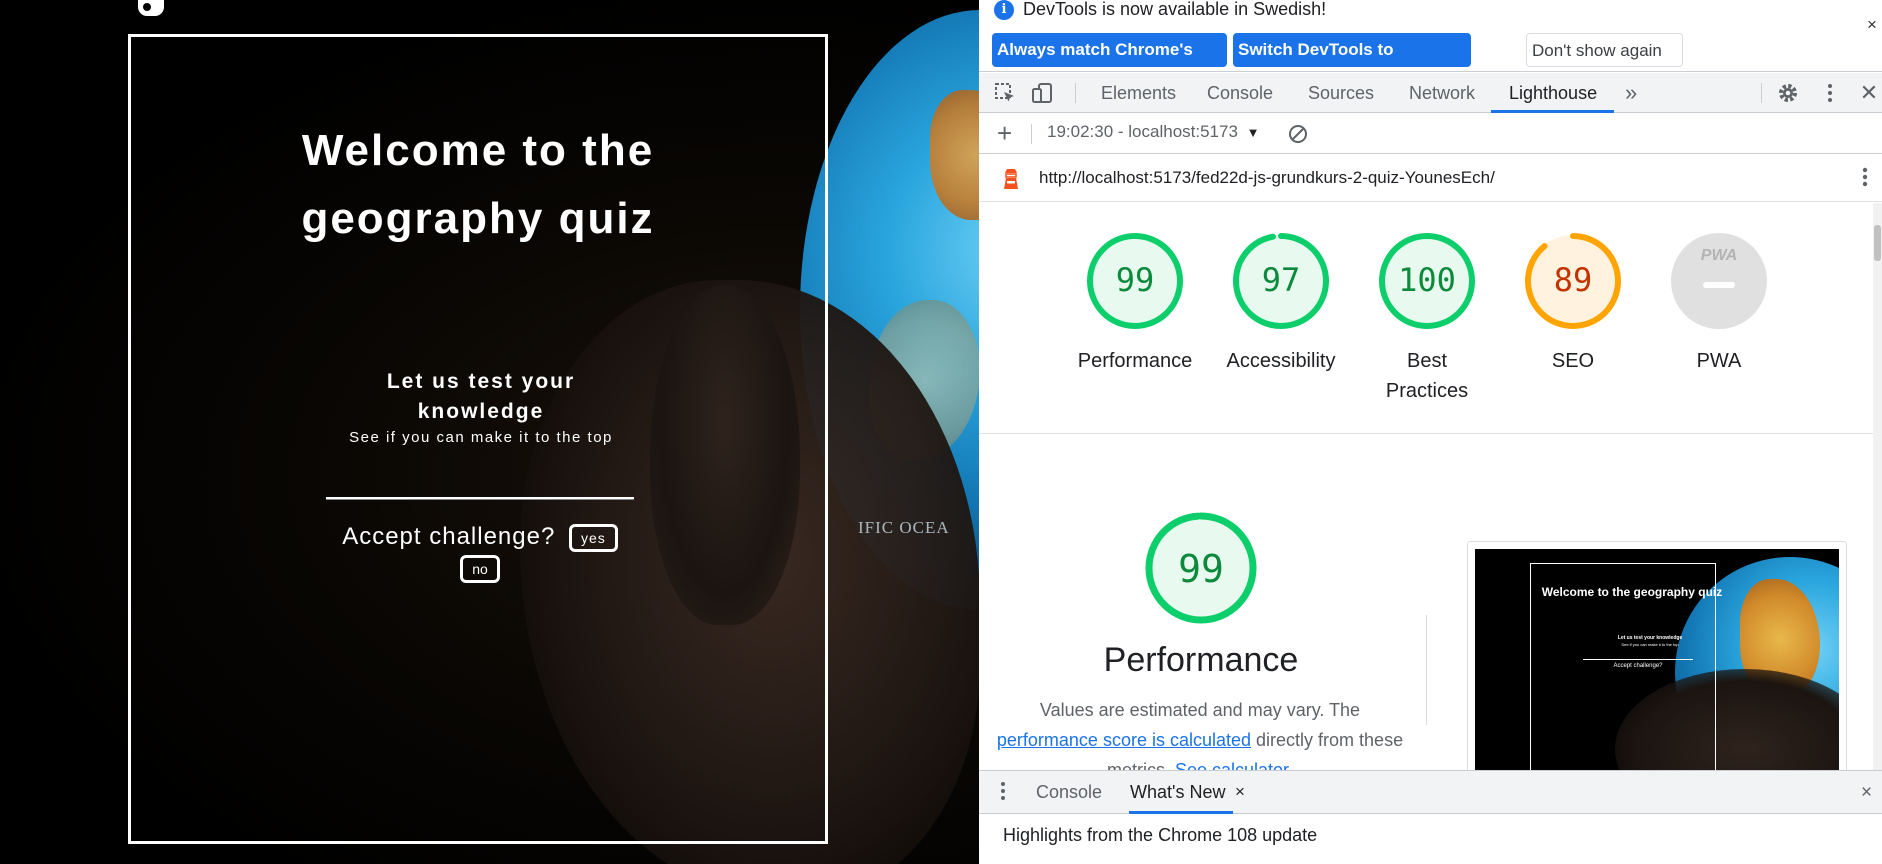  Describe the element at coordinates (1201, 569) in the screenshot. I see `performance-score-large: 99` at that location.